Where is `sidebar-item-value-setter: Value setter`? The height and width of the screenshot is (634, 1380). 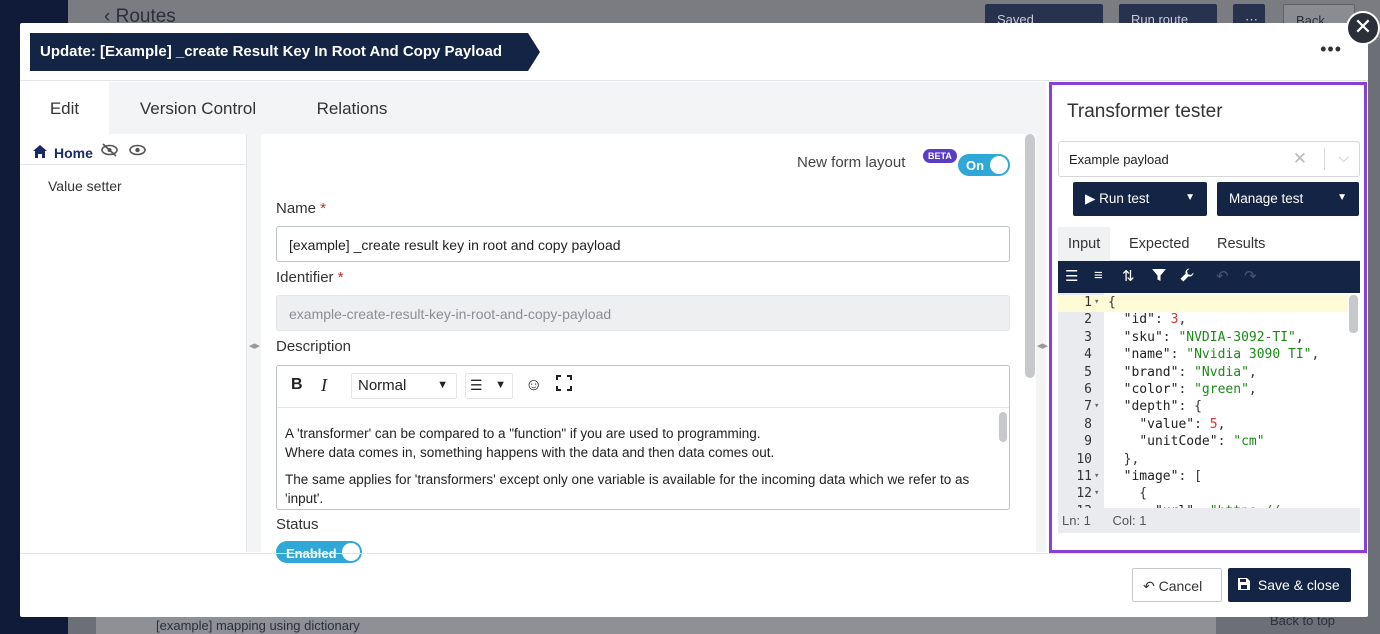 sidebar-item-value-setter: Value setter is located at coordinates (85, 186).